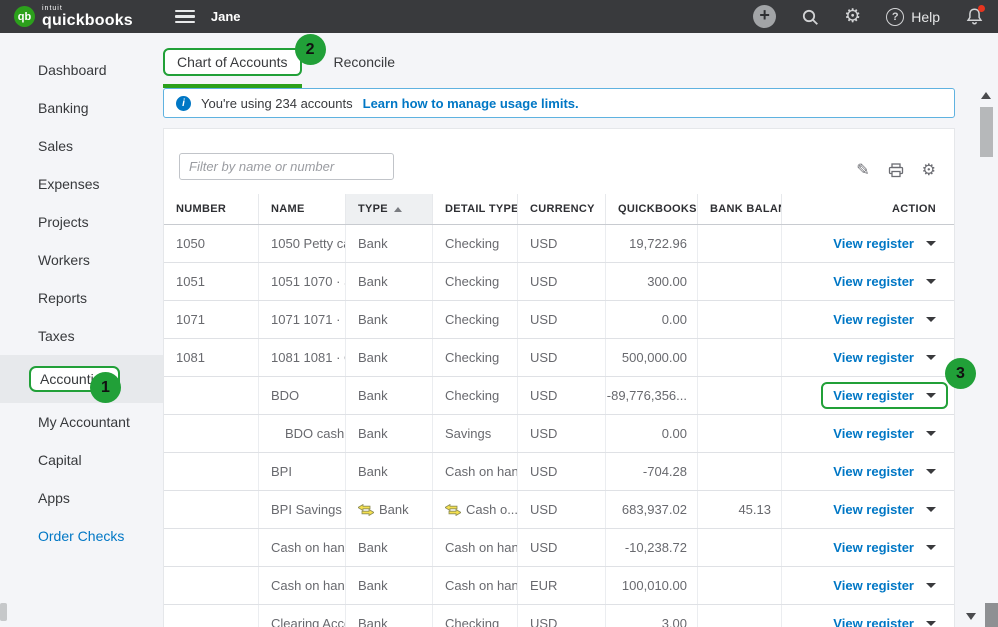 The width and height of the screenshot is (998, 627). Describe the element at coordinates (896, 170) in the screenshot. I see `printer-icon` at that location.